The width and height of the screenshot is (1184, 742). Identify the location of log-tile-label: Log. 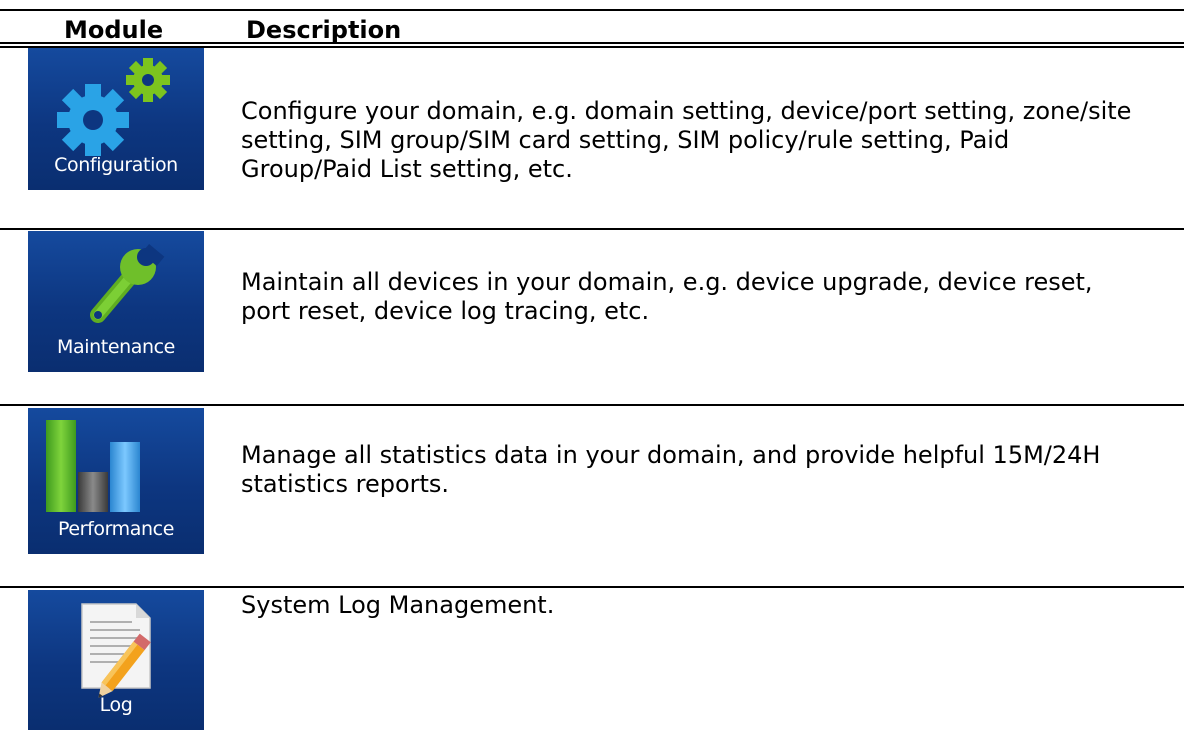
(116, 705).